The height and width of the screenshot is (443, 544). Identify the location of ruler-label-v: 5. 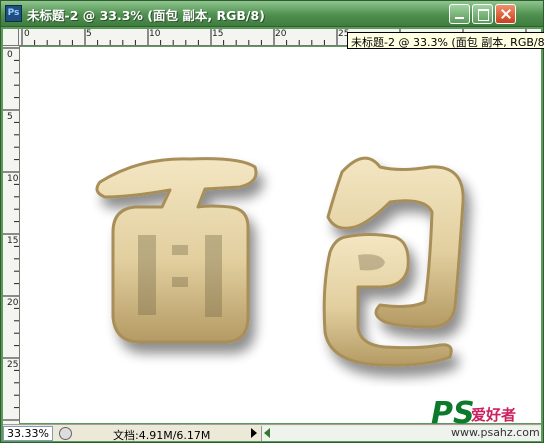
(10, 117).